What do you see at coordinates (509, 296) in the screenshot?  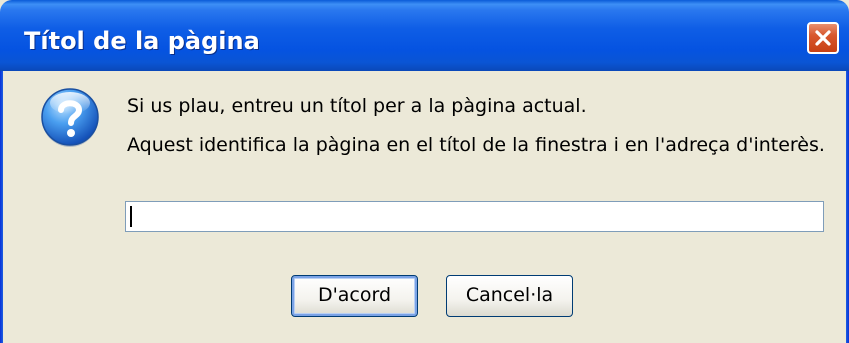 I see `cancel-button: Cancel·la` at bounding box center [509, 296].